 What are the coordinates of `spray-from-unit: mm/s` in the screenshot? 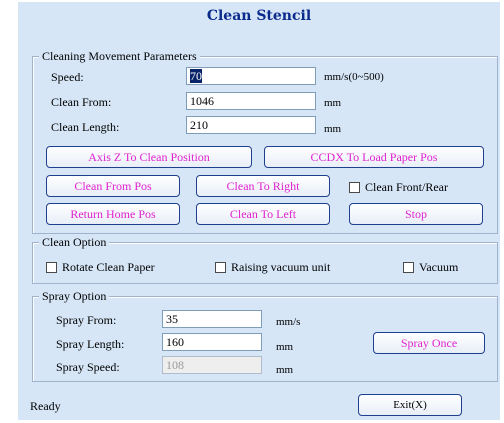 It's located at (288, 322).